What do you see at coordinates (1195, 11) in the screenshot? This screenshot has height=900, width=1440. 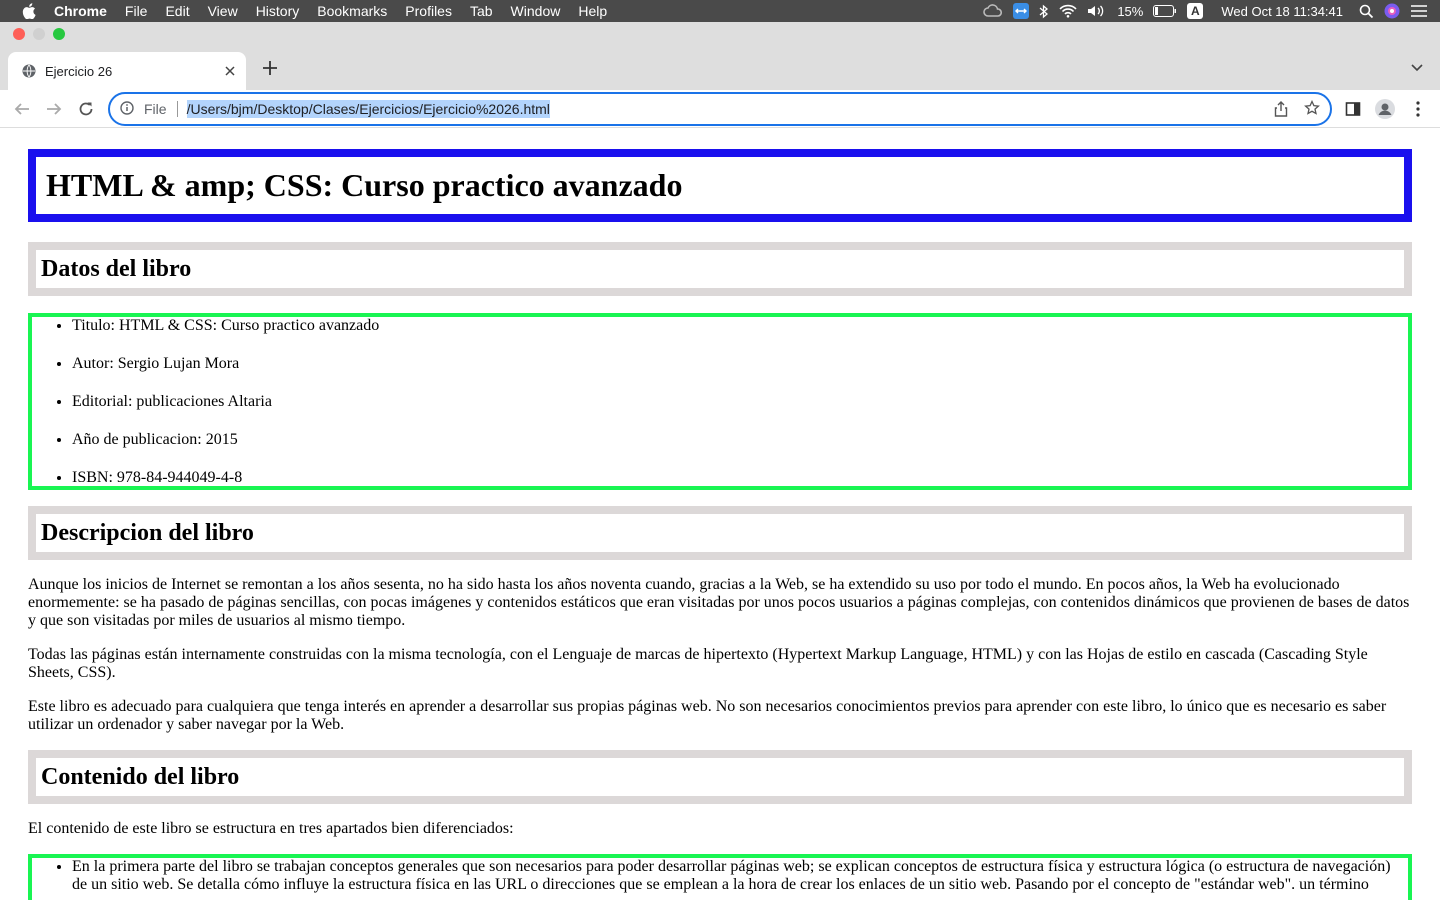 I see `input-source-icon: A` at bounding box center [1195, 11].